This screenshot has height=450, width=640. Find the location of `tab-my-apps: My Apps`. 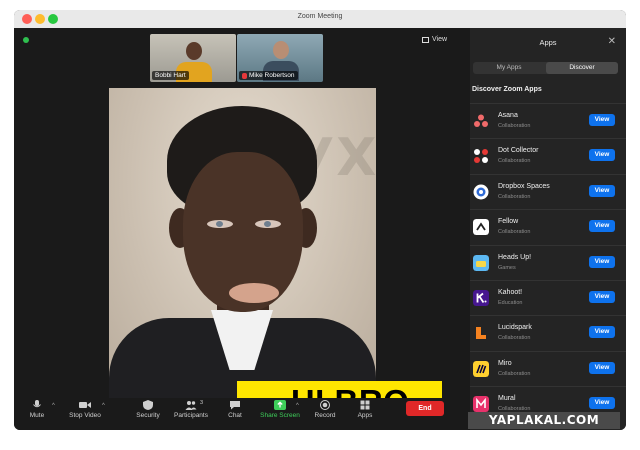

tab-my-apps: My Apps is located at coordinates (509, 68).